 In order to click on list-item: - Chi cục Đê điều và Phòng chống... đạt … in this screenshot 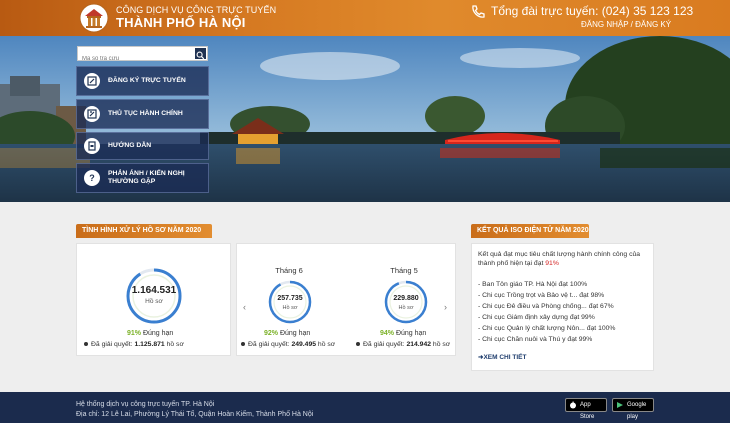, I will do `click(546, 306)`.